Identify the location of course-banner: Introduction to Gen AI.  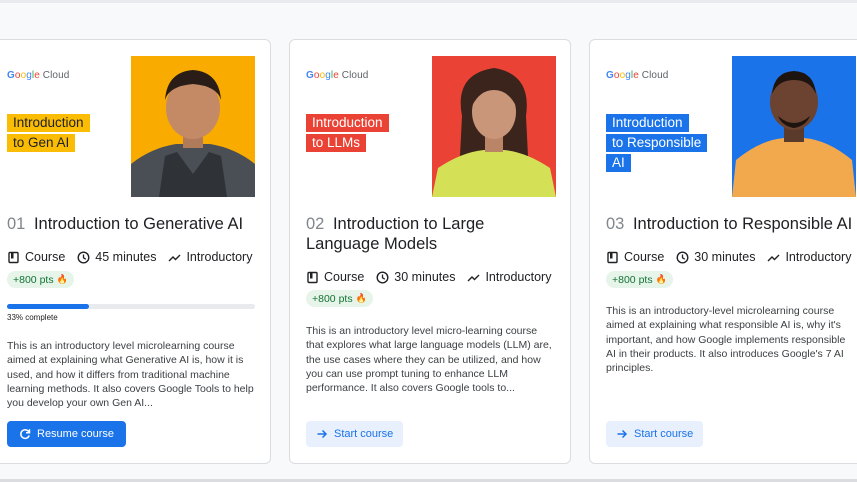
(48, 134).